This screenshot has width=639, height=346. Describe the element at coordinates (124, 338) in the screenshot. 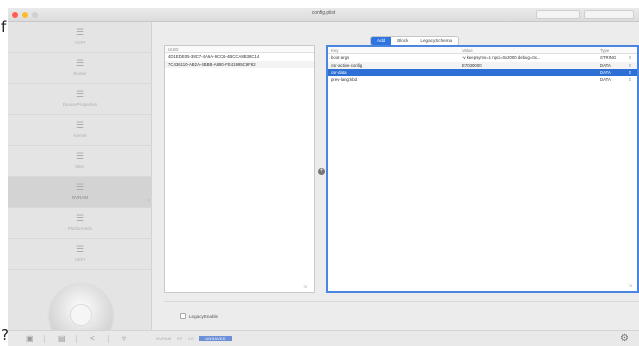

I see `trash-icon: ▿` at that location.